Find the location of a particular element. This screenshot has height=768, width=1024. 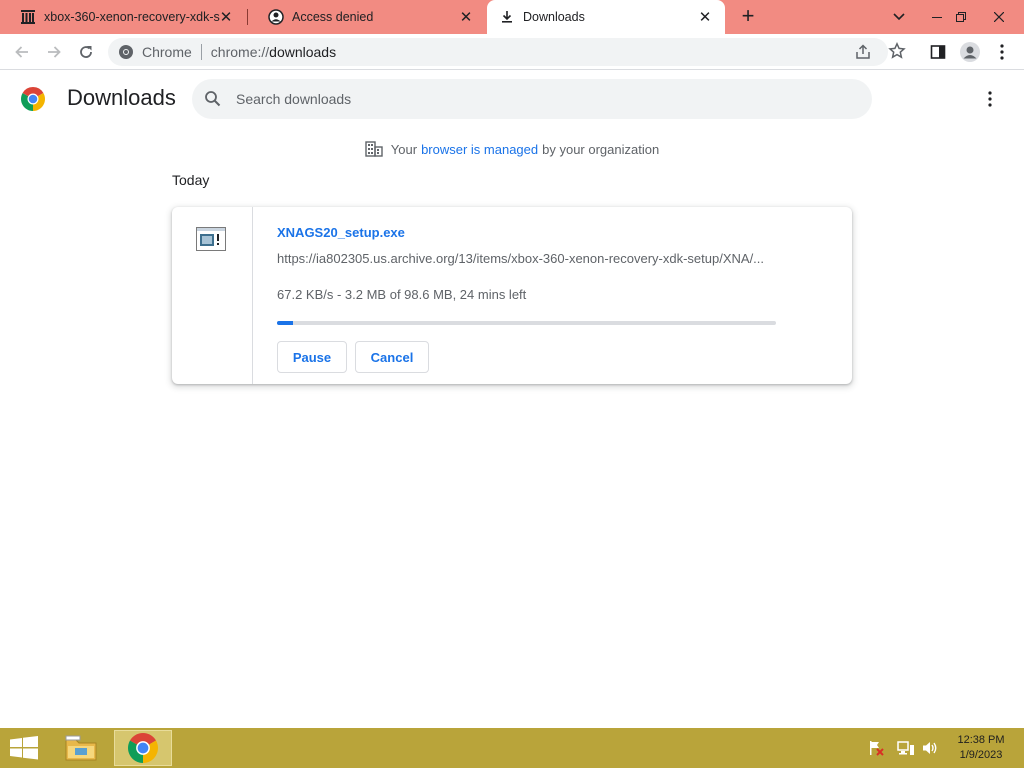

windows-start-icon is located at coordinates (24, 748).